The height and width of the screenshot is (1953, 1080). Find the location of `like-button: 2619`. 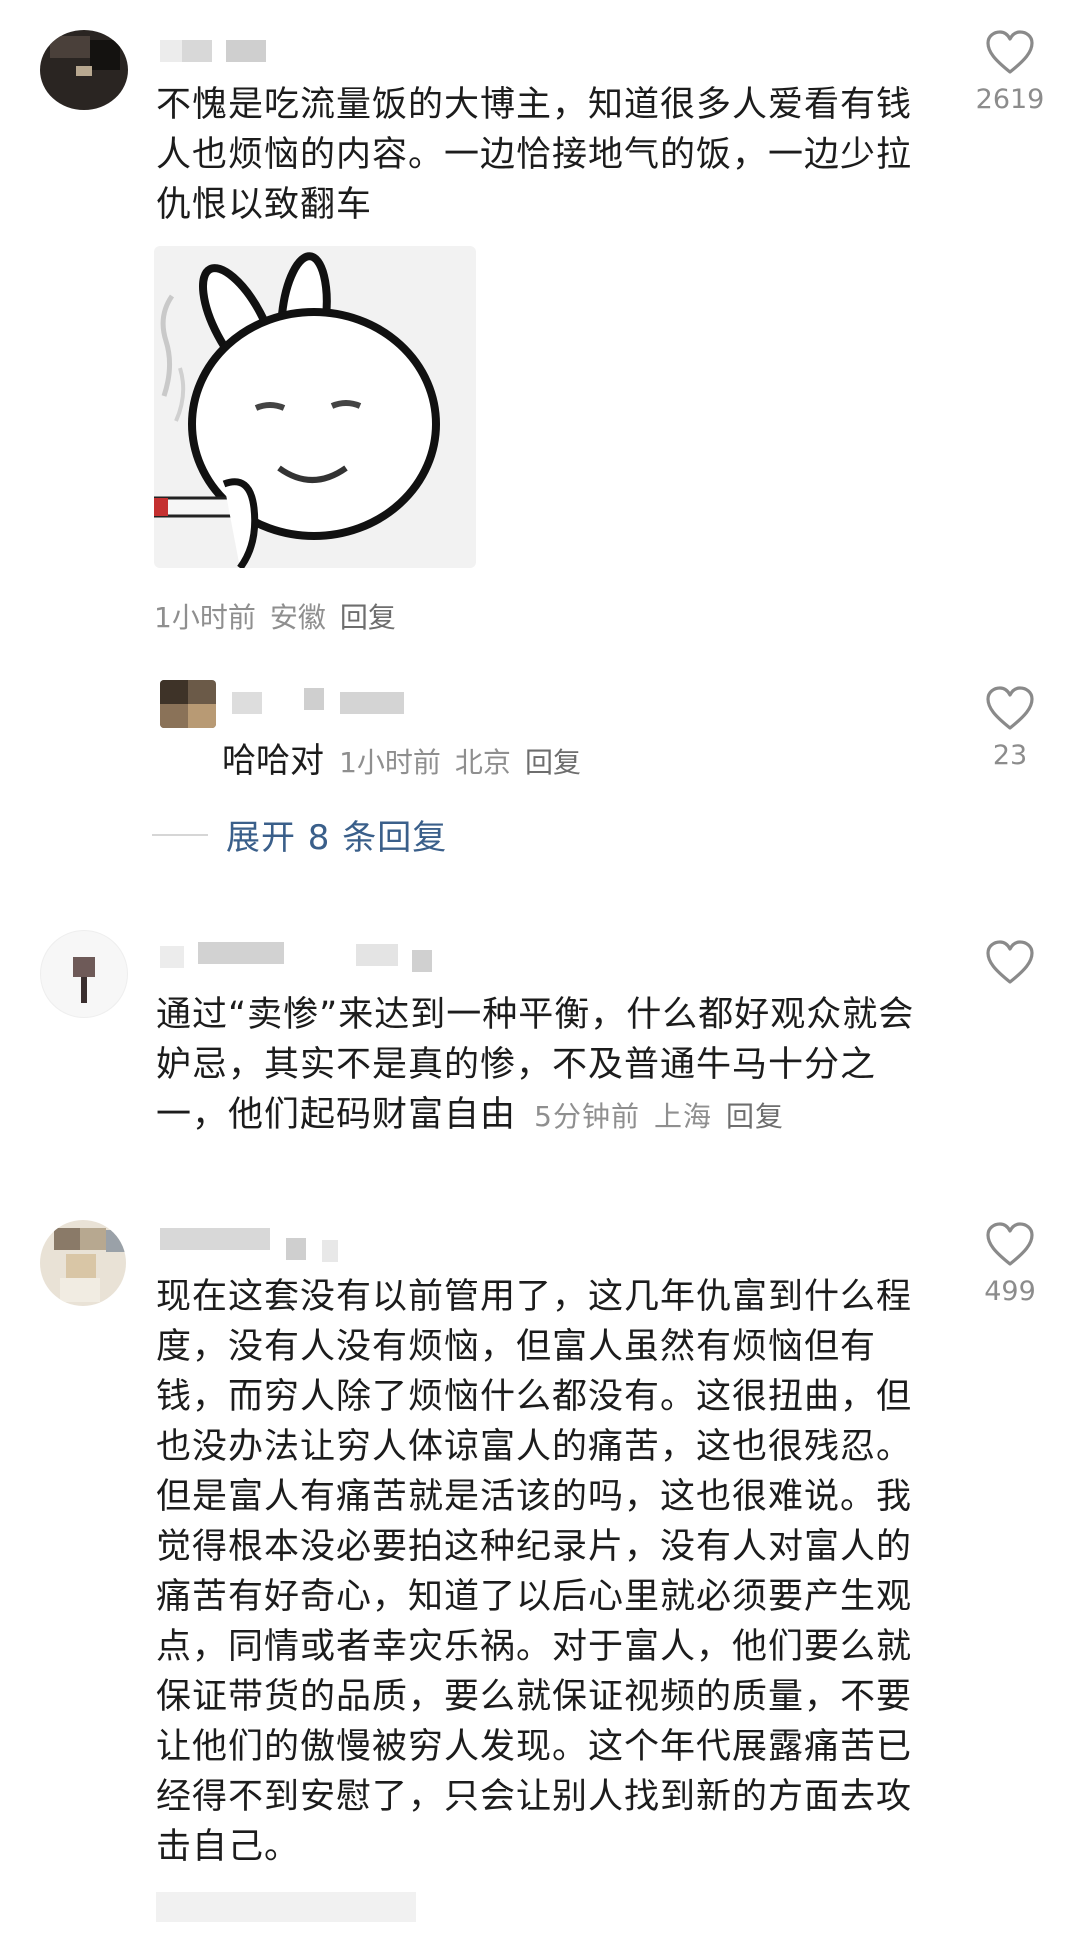

like-button: 2619 is located at coordinates (1010, 72).